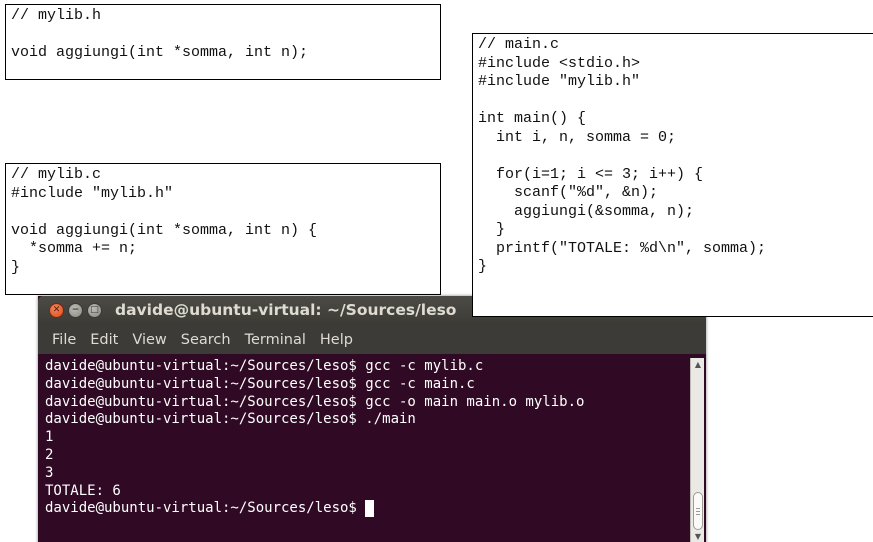 This screenshot has width=873, height=542. What do you see at coordinates (164, 230) in the screenshot?
I see `code-line: void aggiungi(int *somma, int n) {` at bounding box center [164, 230].